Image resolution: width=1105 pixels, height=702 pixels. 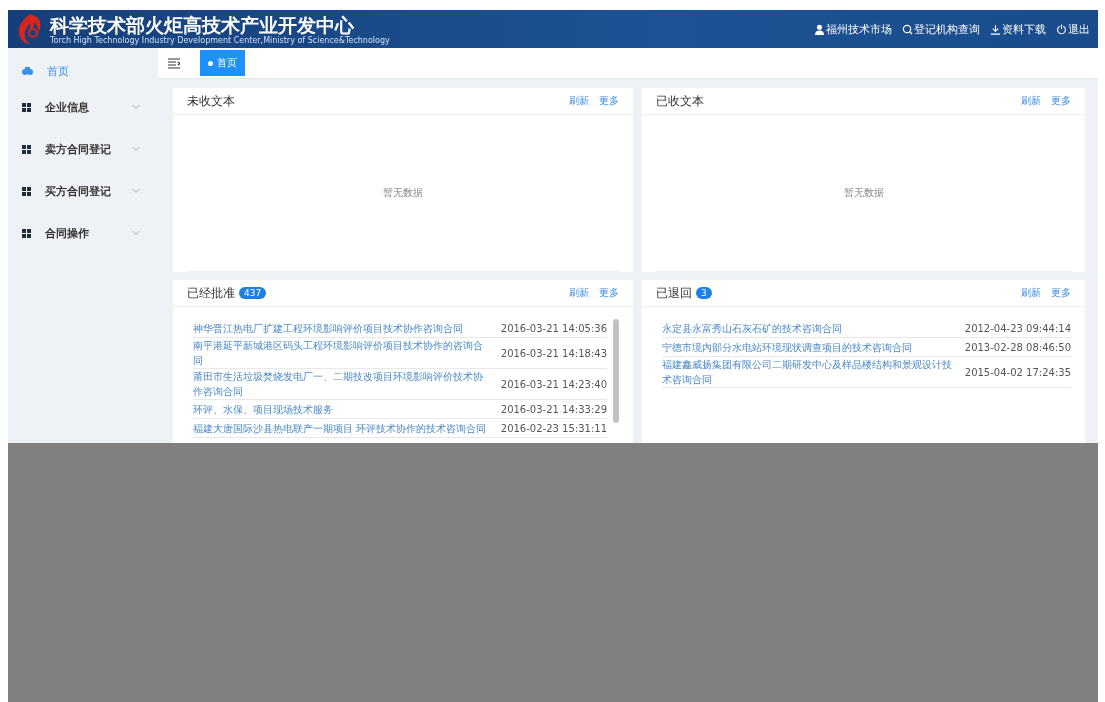 I want to click on contract-link: 福建鑫威扬集团有限公司二期研发中心及样品楼结构和景观设计技术咨询合同, so click(x=808, y=372).